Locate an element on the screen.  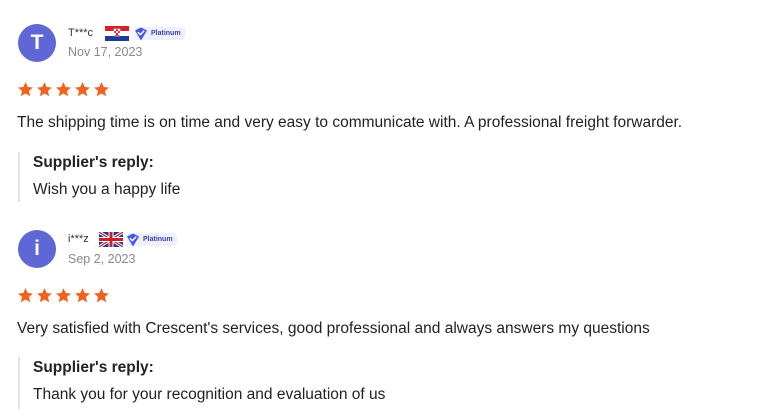
avatar: T is located at coordinates (37, 43).